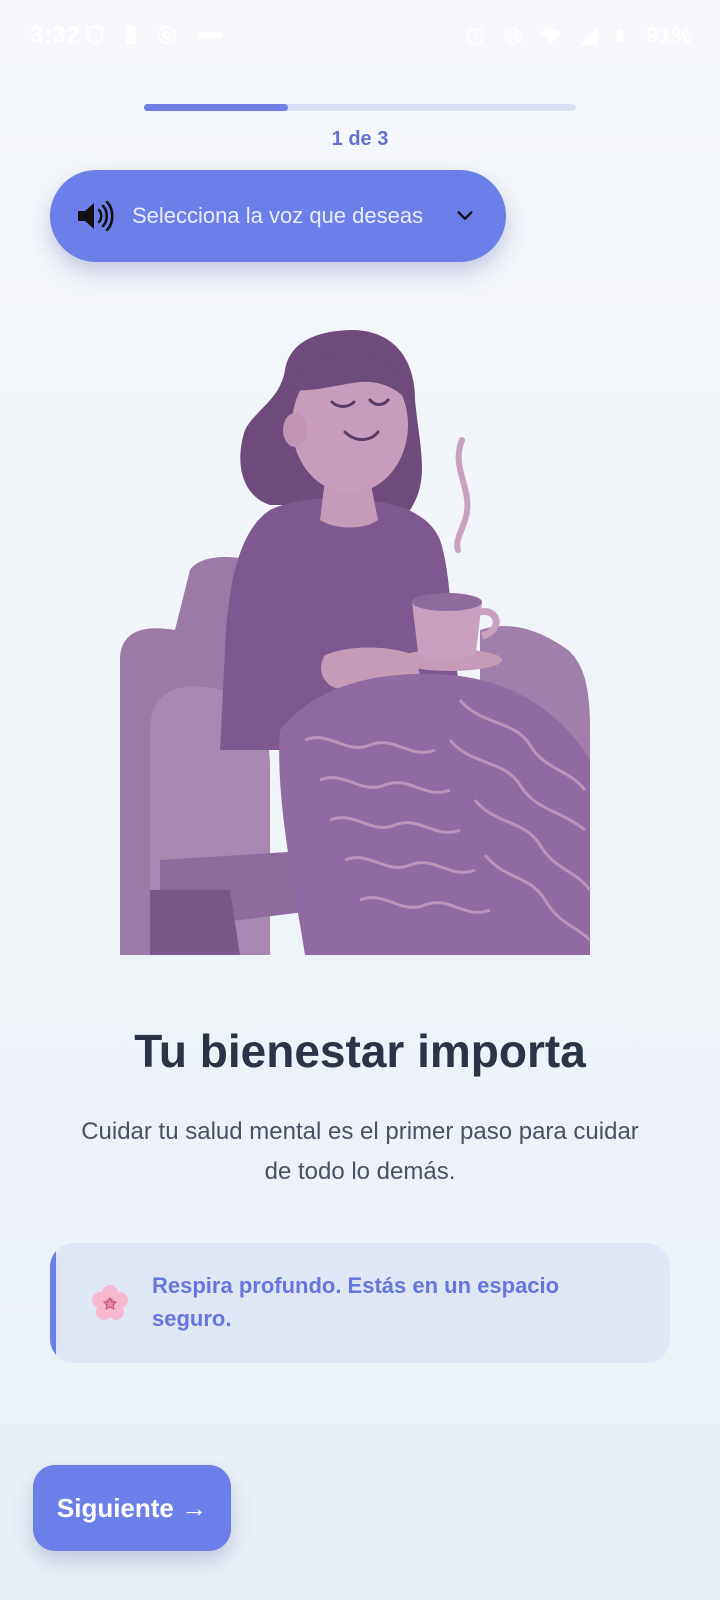  I want to click on progress-label: 1 de 3, so click(360, 139).